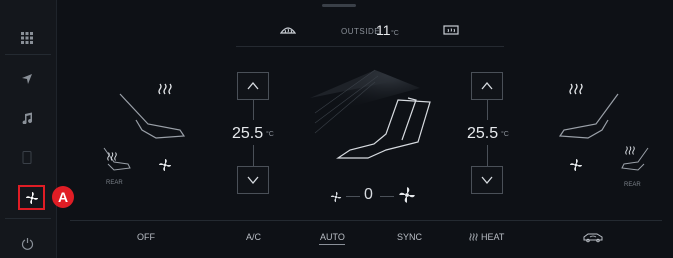 Image resolution: width=673 pixels, height=258 pixels. I want to click on outside-temperature: 11, so click(383, 30).